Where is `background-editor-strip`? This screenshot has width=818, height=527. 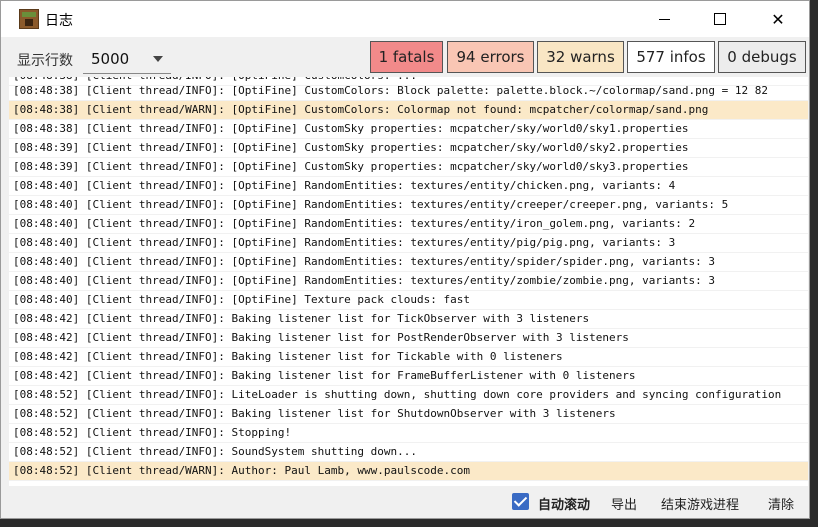
background-editor-strip is located at coordinates (813, 263).